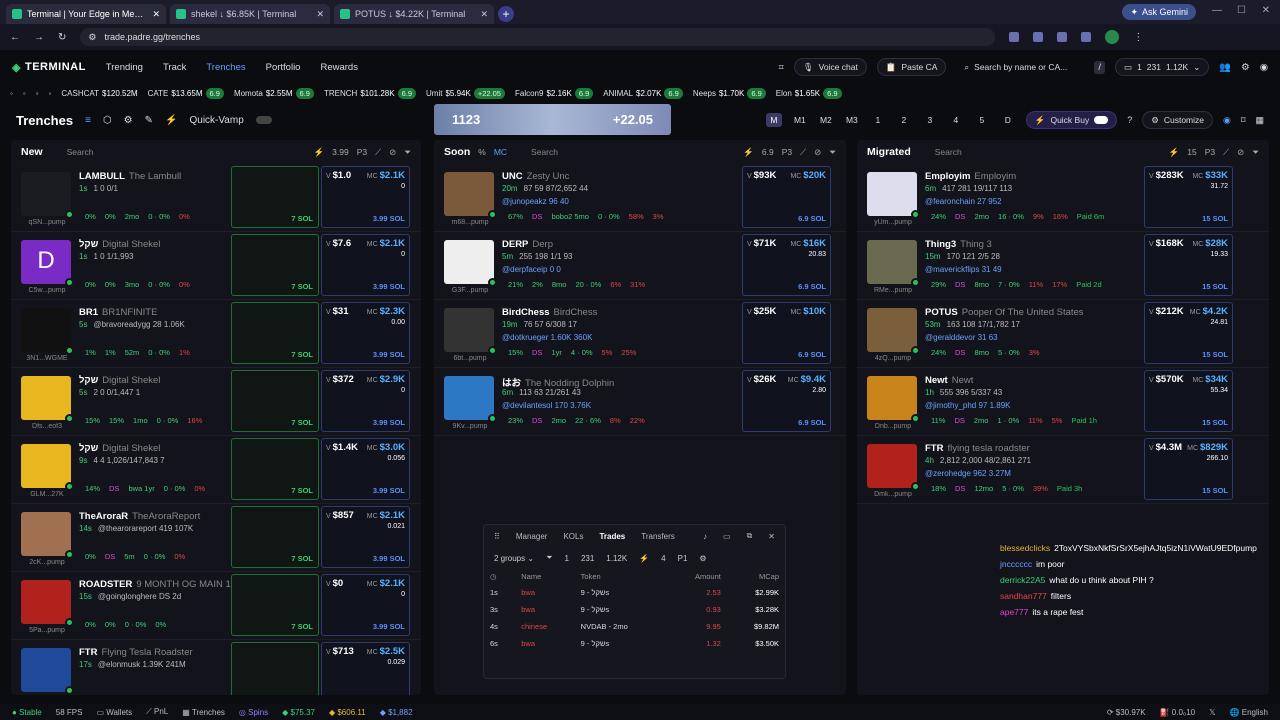 The width and height of the screenshot is (1280, 720). I want to click on token-value-box: V $713 MC $2.5K 0.029, so click(365, 668).